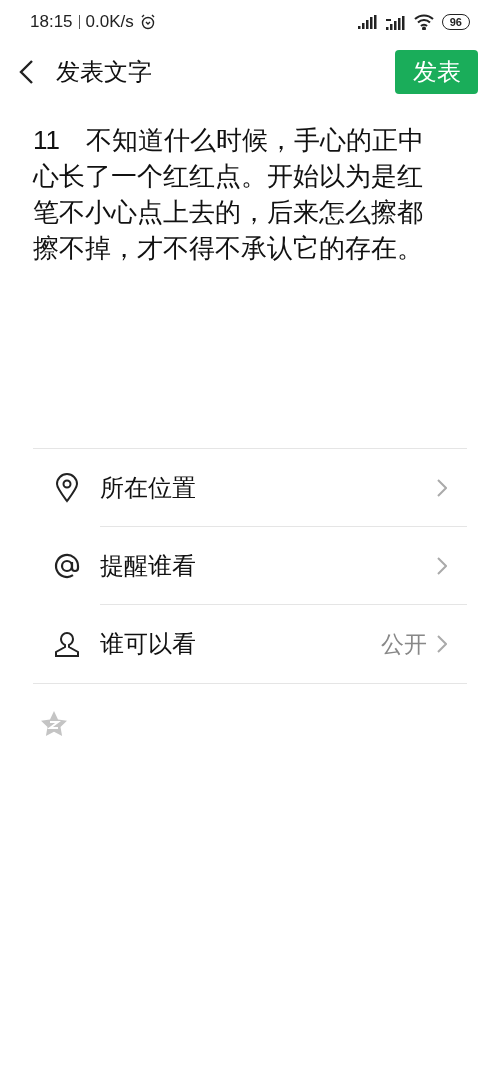  What do you see at coordinates (104, 72) in the screenshot?
I see `page-title: 发表文字` at bounding box center [104, 72].